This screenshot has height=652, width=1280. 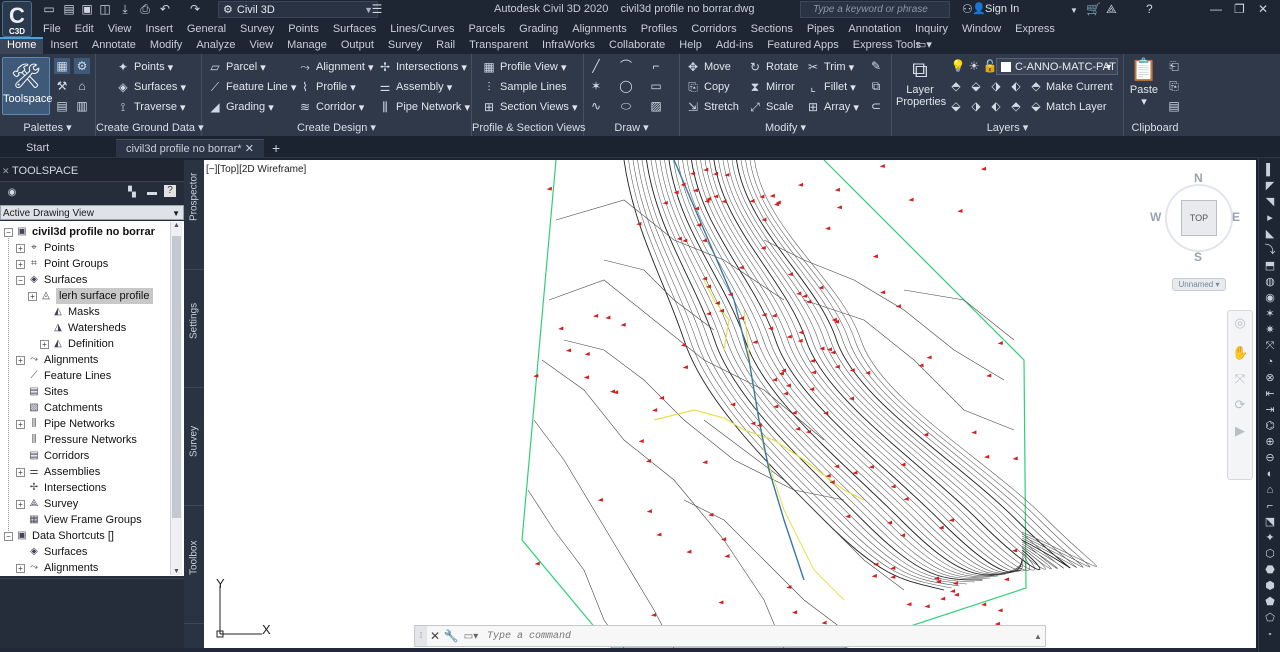 I want to click on polar-icon: ⌬, so click(x=1270, y=426).